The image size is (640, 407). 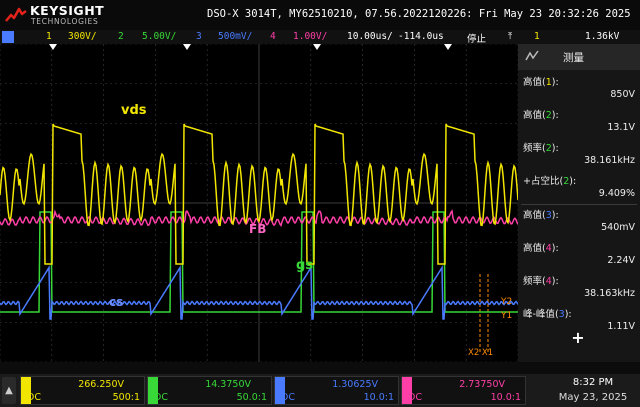 I want to click on ch3-scale: 500mV/, so click(x=235, y=36).